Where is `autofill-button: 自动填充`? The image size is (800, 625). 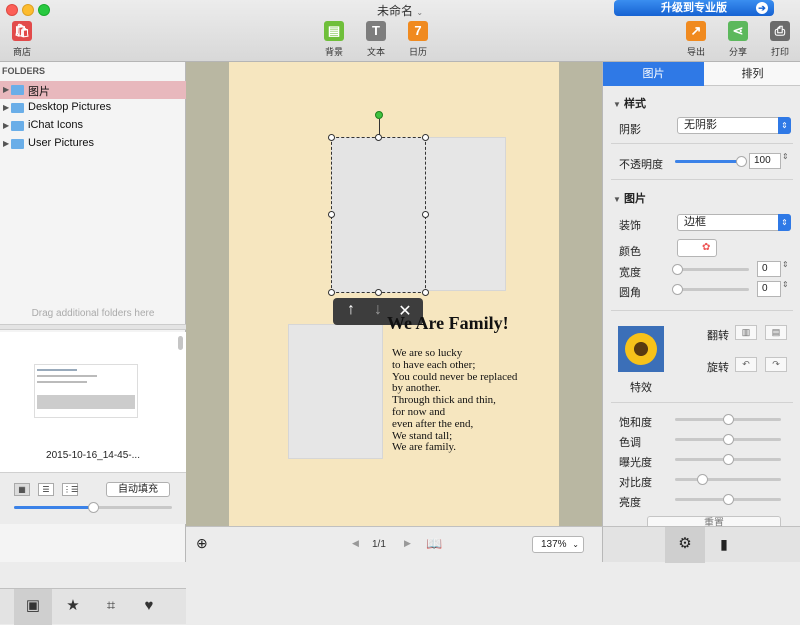
autofill-button: 自动填充 is located at coordinates (138, 489).